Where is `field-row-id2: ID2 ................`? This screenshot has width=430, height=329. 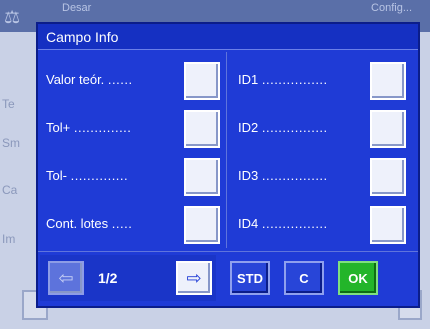
field-row-id2: ID2 ................ is located at coordinates (328, 129).